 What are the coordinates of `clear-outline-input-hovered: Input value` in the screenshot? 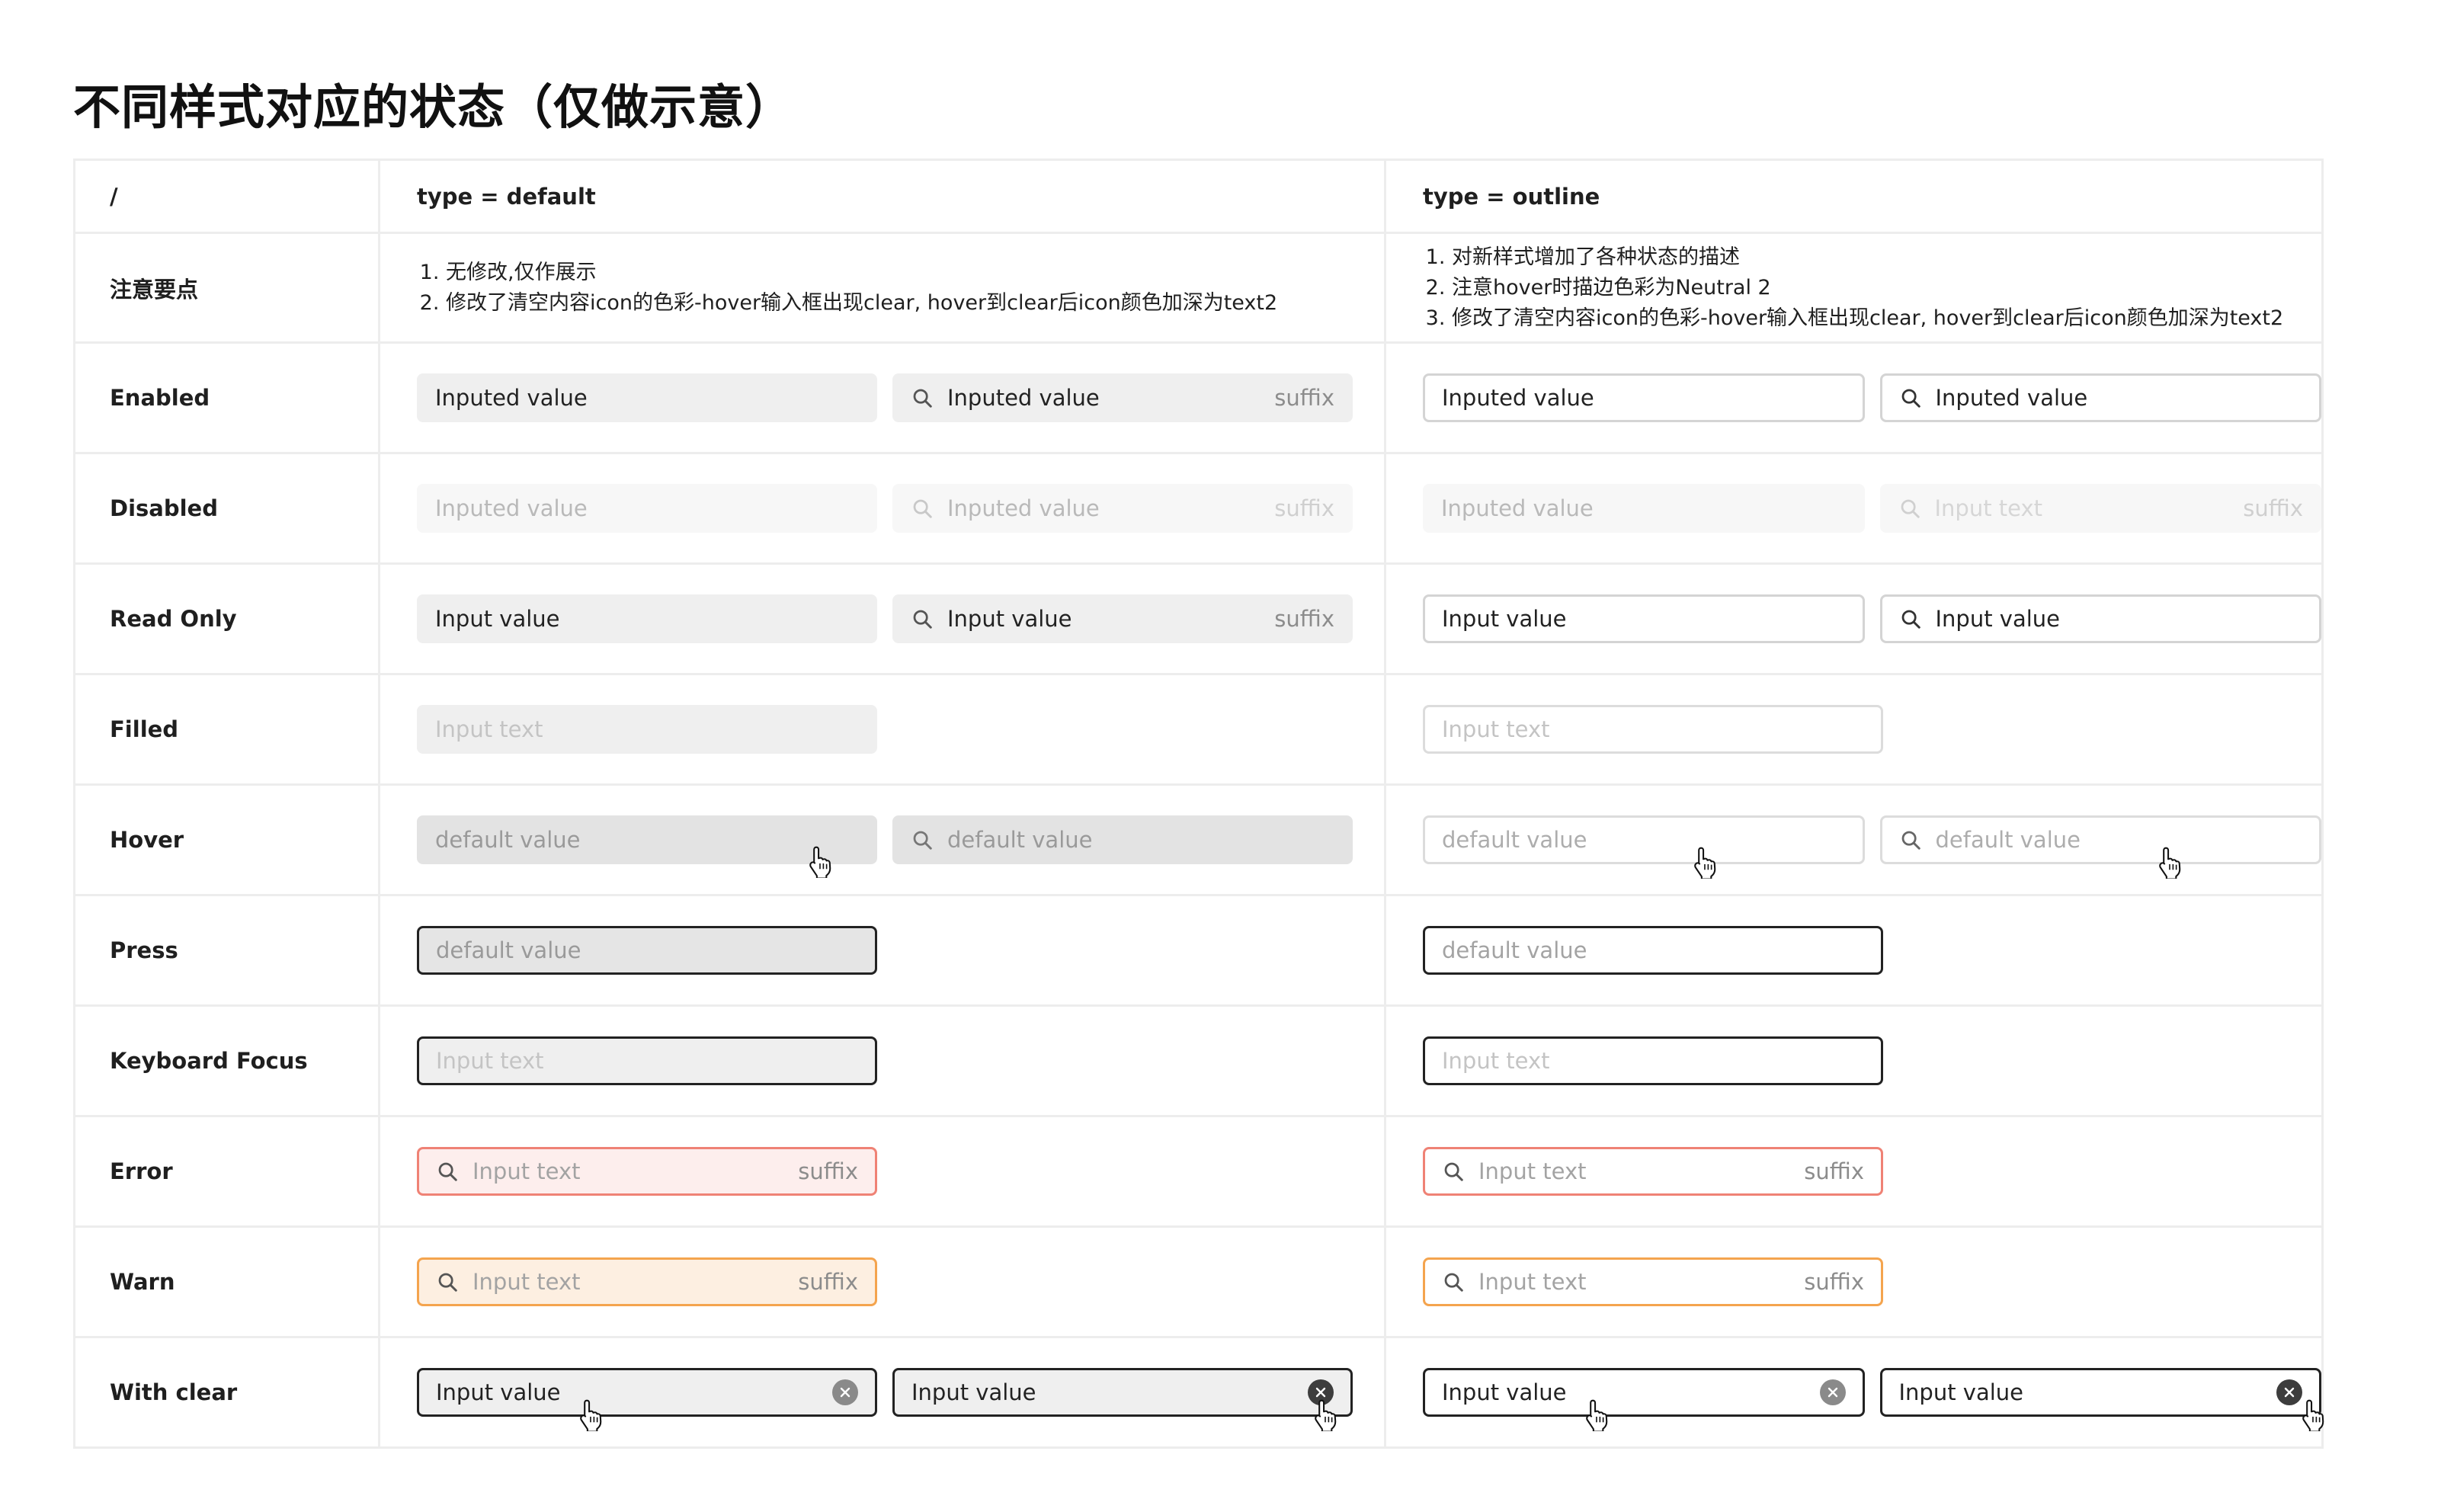 It's located at (2100, 1392).